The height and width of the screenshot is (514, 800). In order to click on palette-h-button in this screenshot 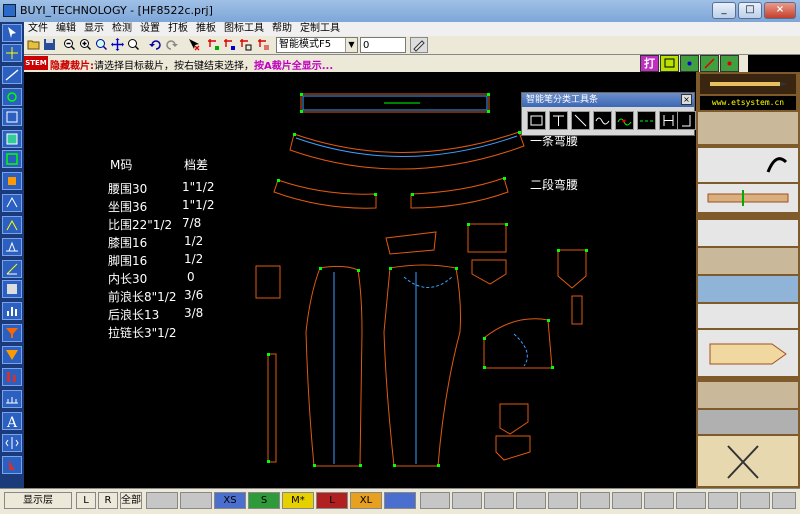, I will do `click(668, 120)`.